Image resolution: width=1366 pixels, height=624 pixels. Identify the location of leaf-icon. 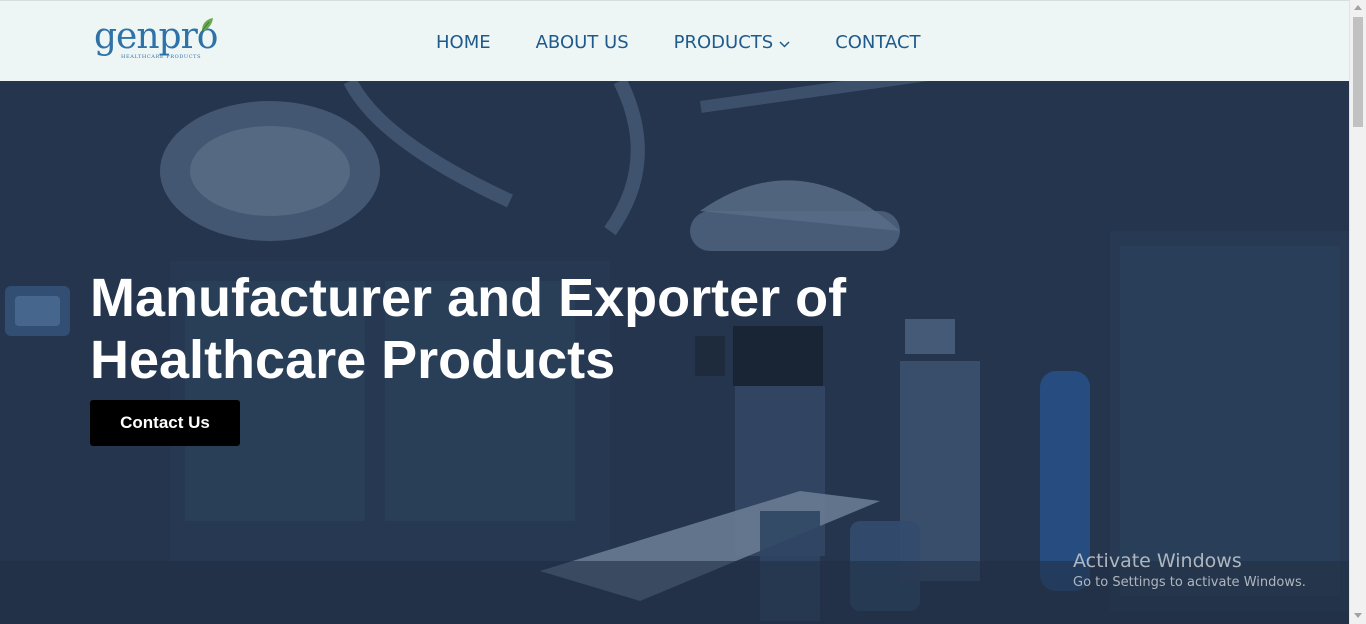
(207, 25).